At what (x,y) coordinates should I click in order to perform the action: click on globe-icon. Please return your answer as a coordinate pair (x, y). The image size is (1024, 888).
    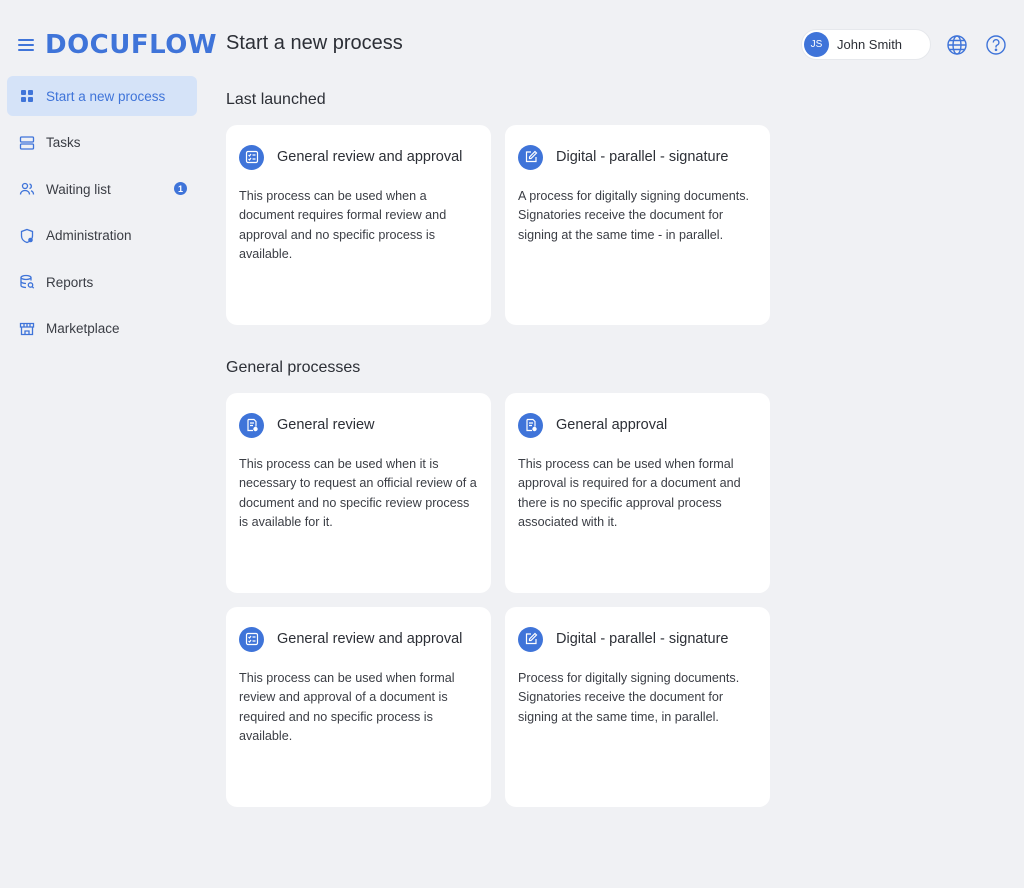
    Looking at the image, I should click on (957, 45).